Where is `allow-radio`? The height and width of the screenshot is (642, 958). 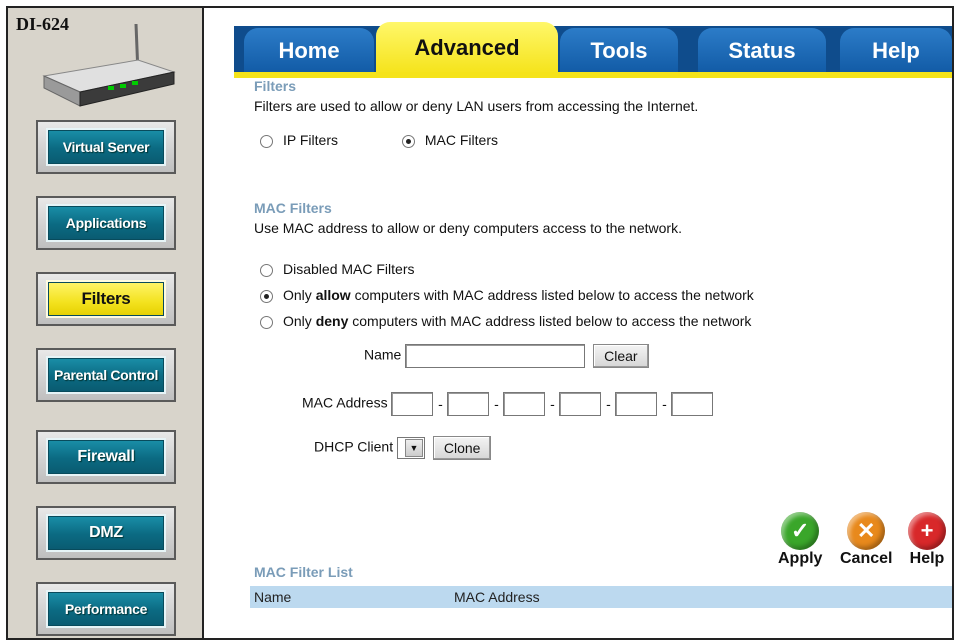 allow-radio is located at coordinates (266, 296).